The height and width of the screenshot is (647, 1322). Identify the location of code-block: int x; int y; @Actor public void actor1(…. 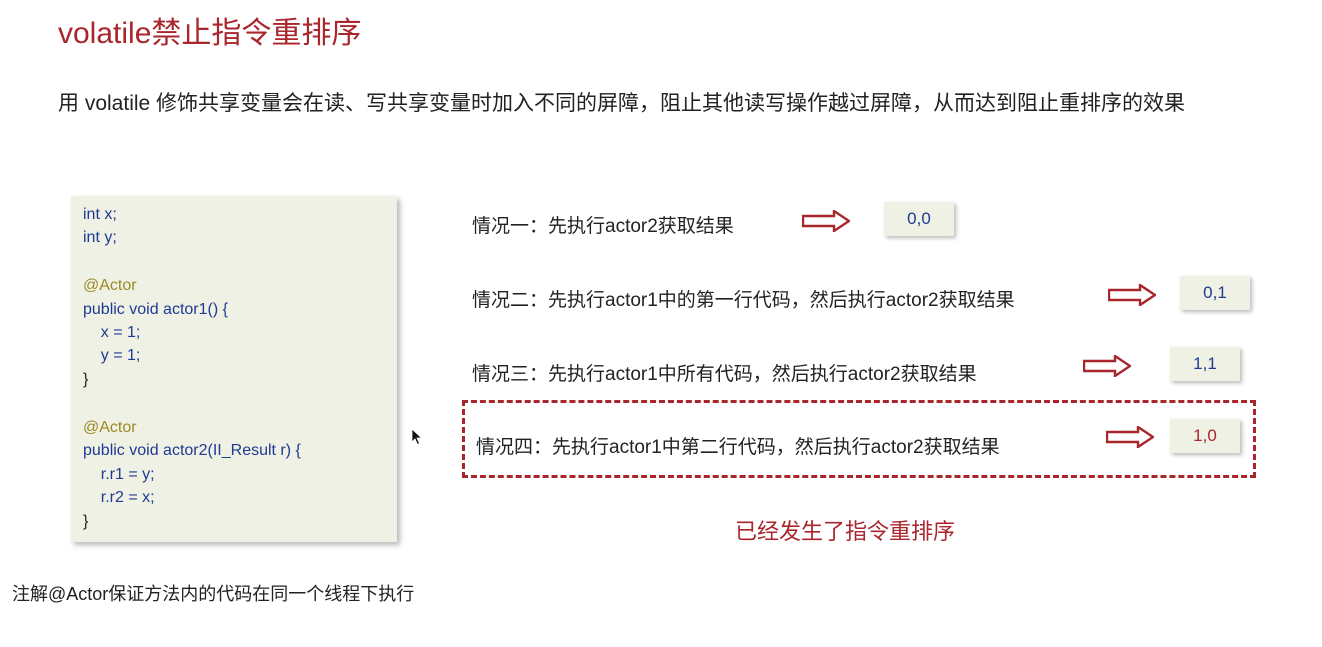
(234, 369).